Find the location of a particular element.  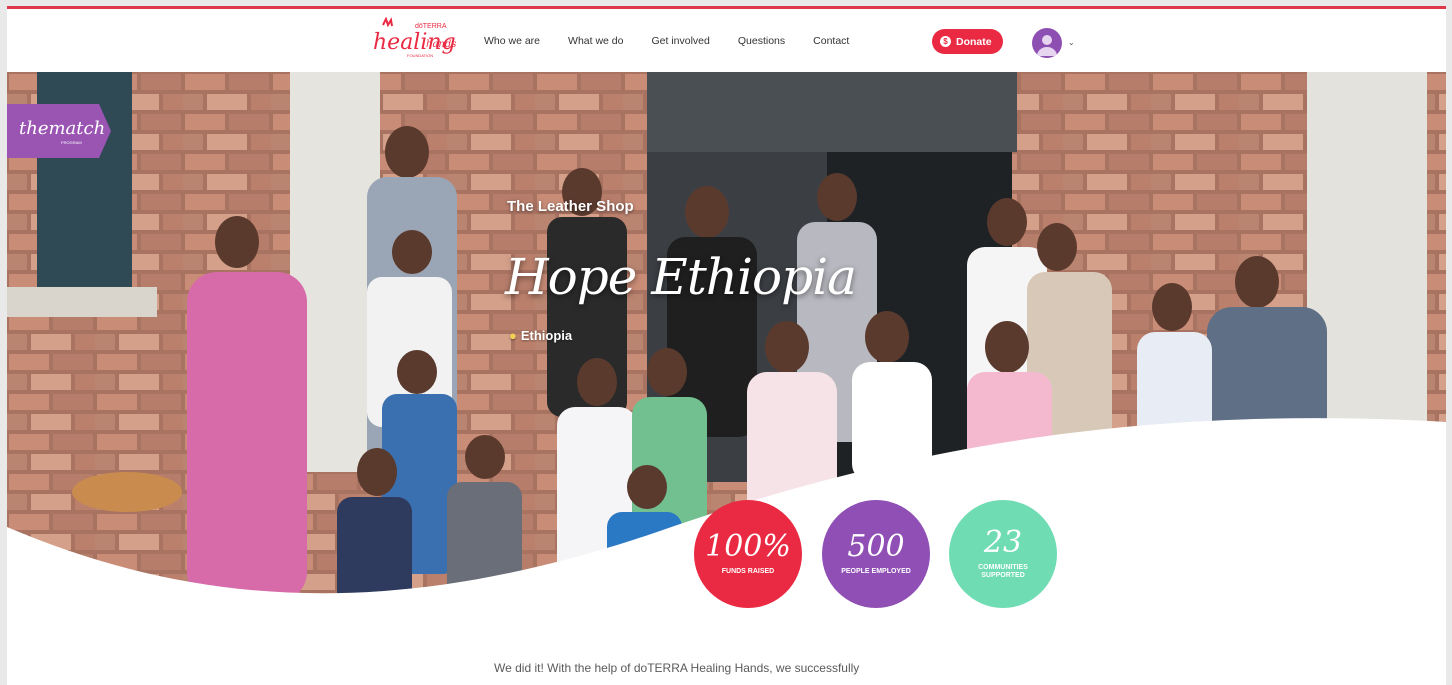

avatar is located at coordinates (1047, 43).